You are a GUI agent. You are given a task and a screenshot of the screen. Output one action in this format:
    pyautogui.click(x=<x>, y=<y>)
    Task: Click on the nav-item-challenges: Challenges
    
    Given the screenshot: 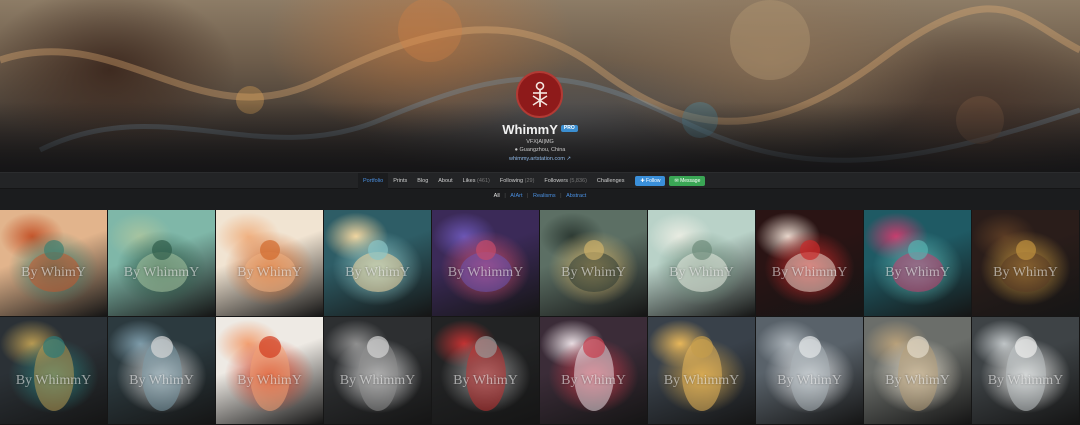 What is the action you would take?
    pyautogui.click(x=611, y=181)
    